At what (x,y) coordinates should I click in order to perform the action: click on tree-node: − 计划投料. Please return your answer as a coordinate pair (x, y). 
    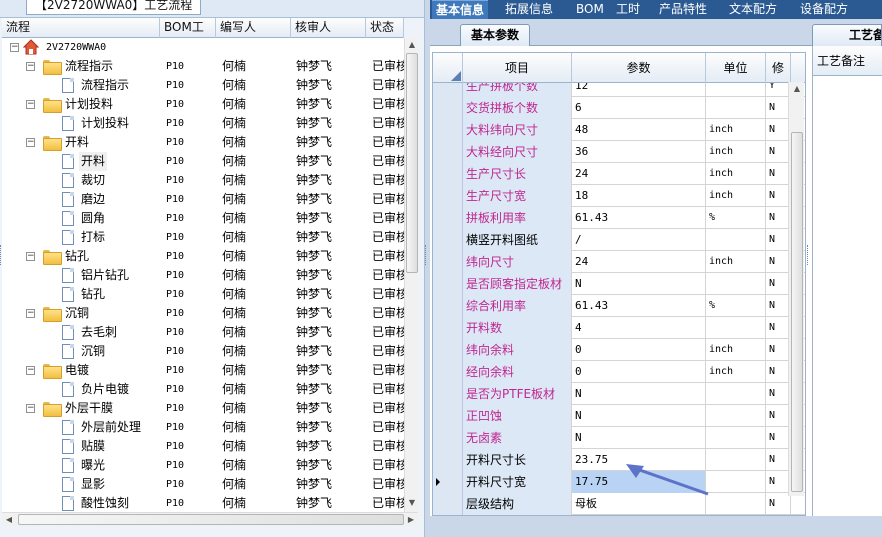
    Looking at the image, I should click on (81, 104).